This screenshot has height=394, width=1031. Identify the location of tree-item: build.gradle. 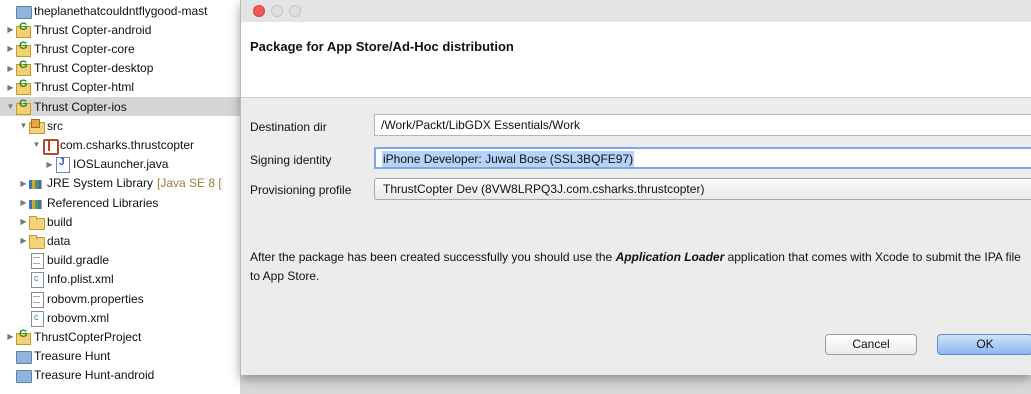
(120, 260).